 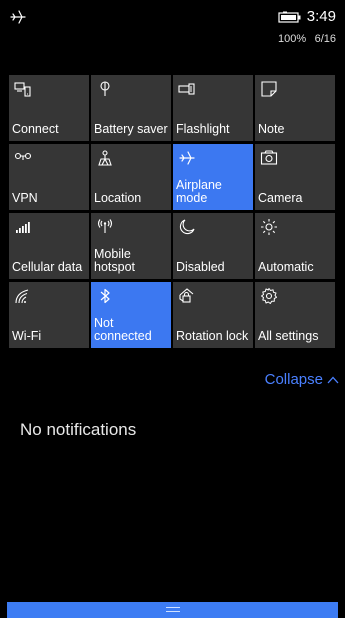 I want to click on status-bar: 3:49 100% 6/16, so click(x=172, y=27).